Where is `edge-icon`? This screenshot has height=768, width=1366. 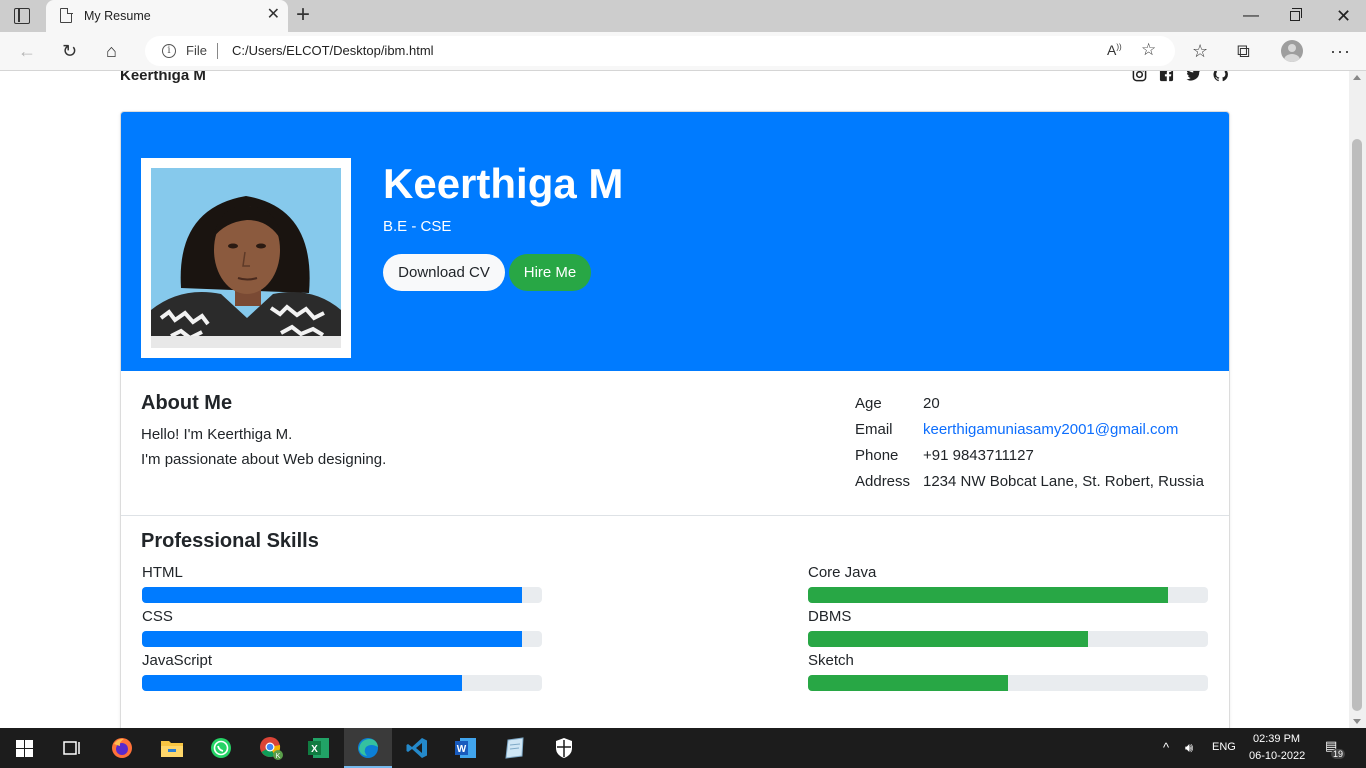 edge-icon is located at coordinates (368, 748).